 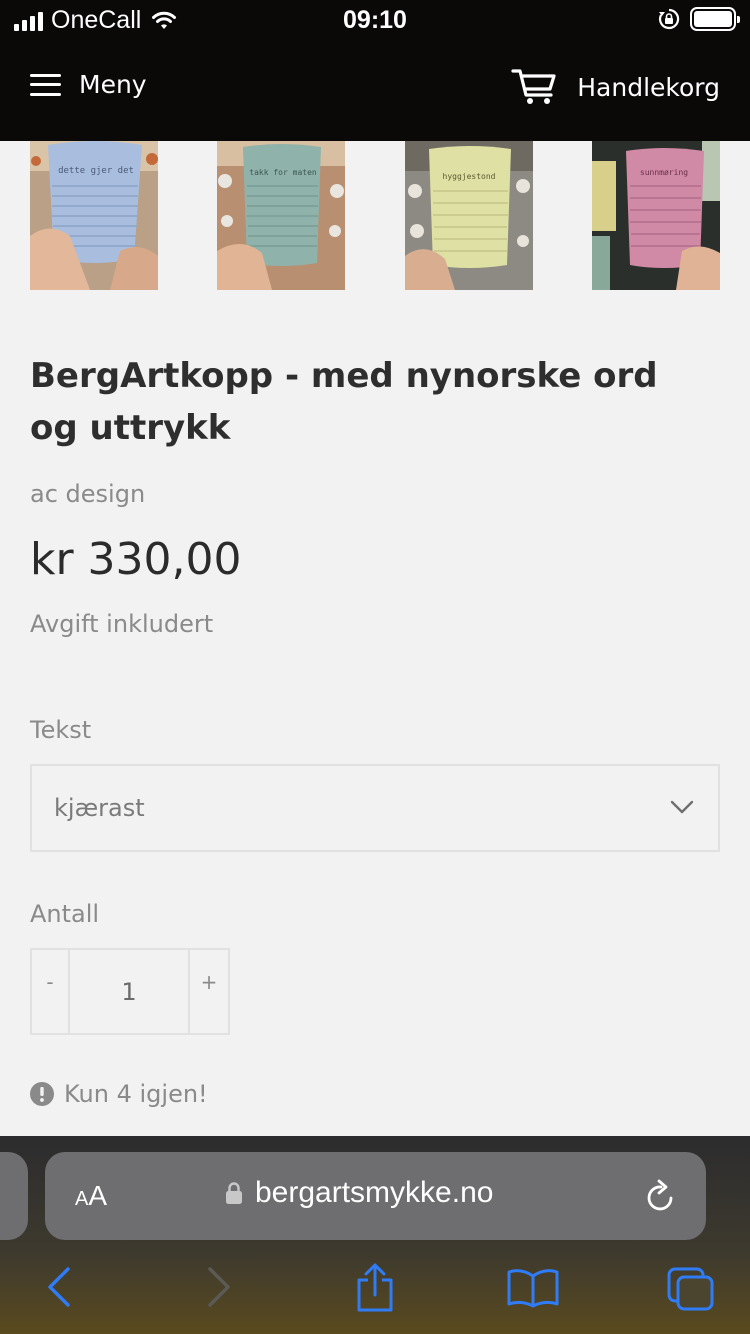 What do you see at coordinates (533, 86) in the screenshot?
I see `cart-icon` at bounding box center [533, 86].